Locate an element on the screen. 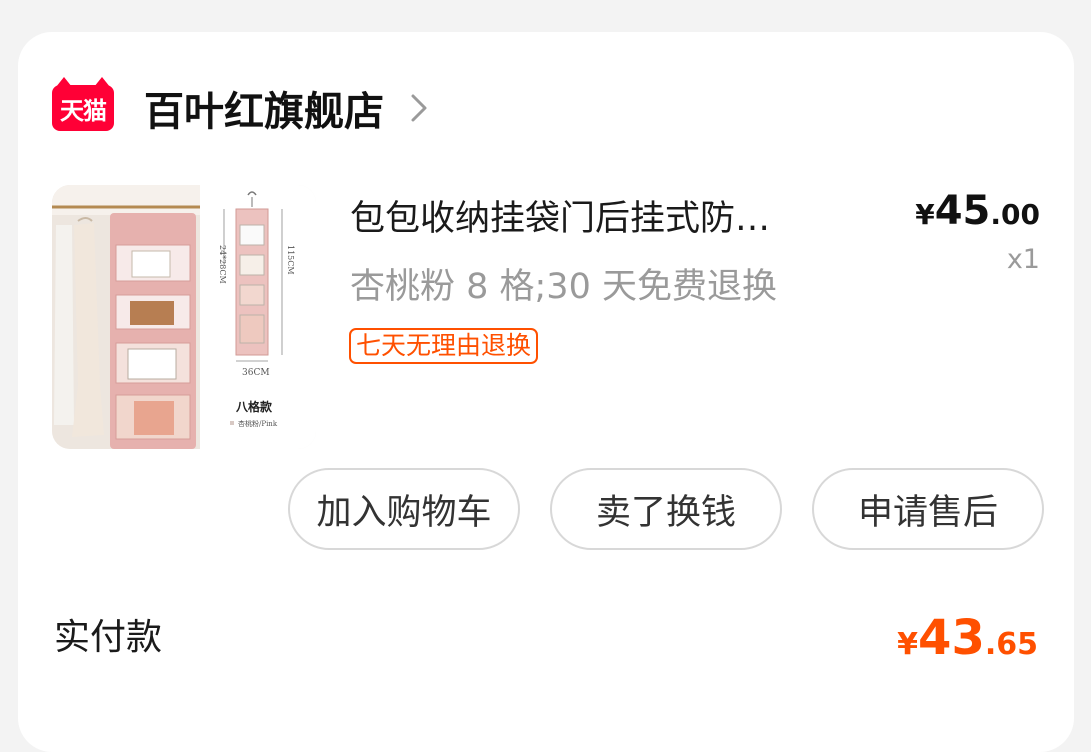 This screenshot has height=752, width=1091. product-quantity: x1 is located at coordinates (1023, 259).